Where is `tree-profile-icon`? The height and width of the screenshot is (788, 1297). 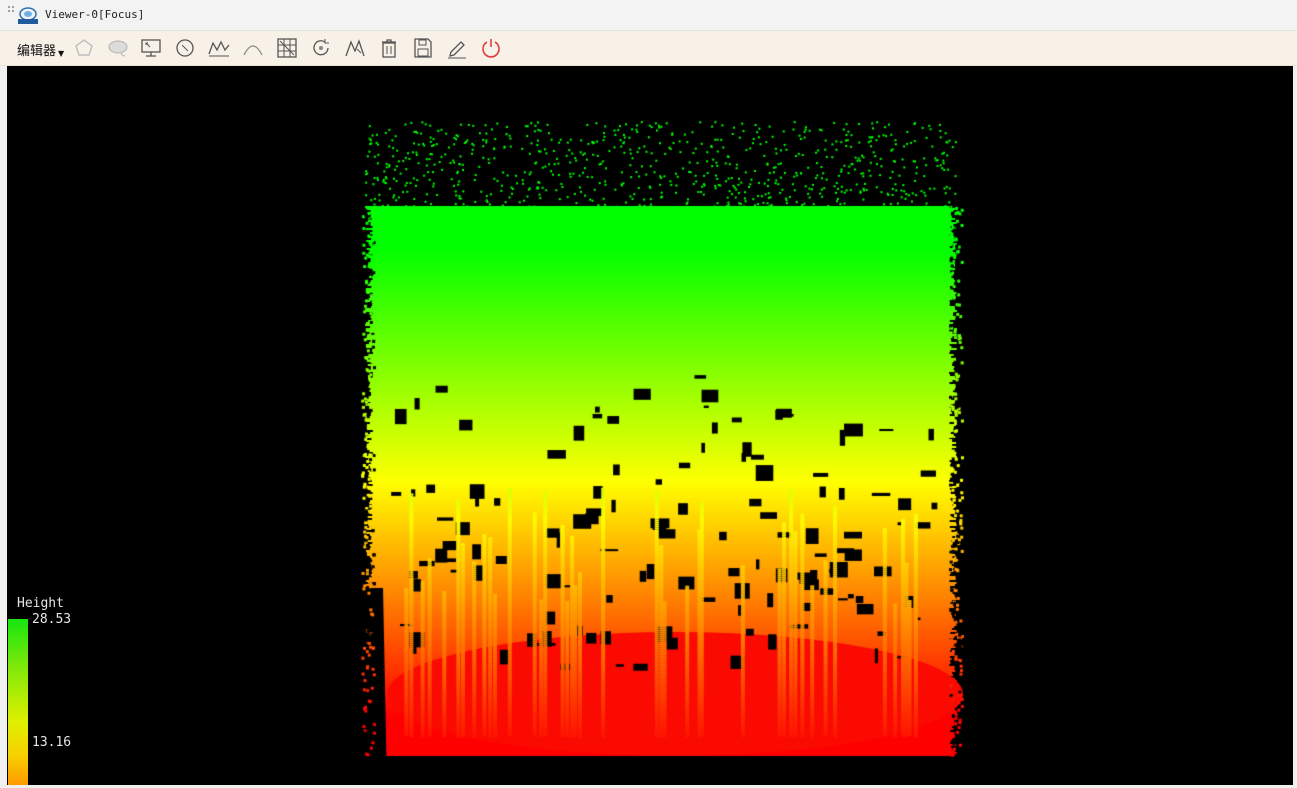 tree-profile-icon is located at coordinates (355, 48).